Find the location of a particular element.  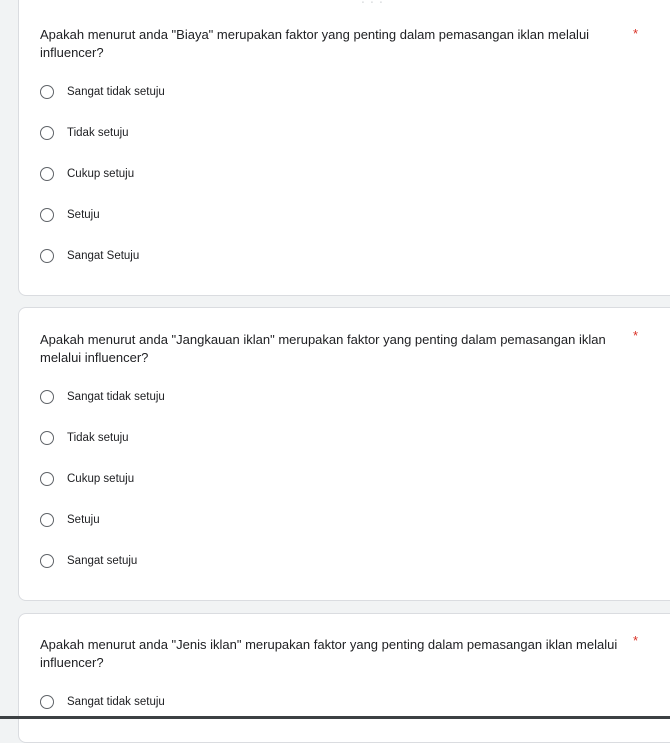

drag-handle-icon: ⋮⋮⋮ is located at coordinates (372, 3).